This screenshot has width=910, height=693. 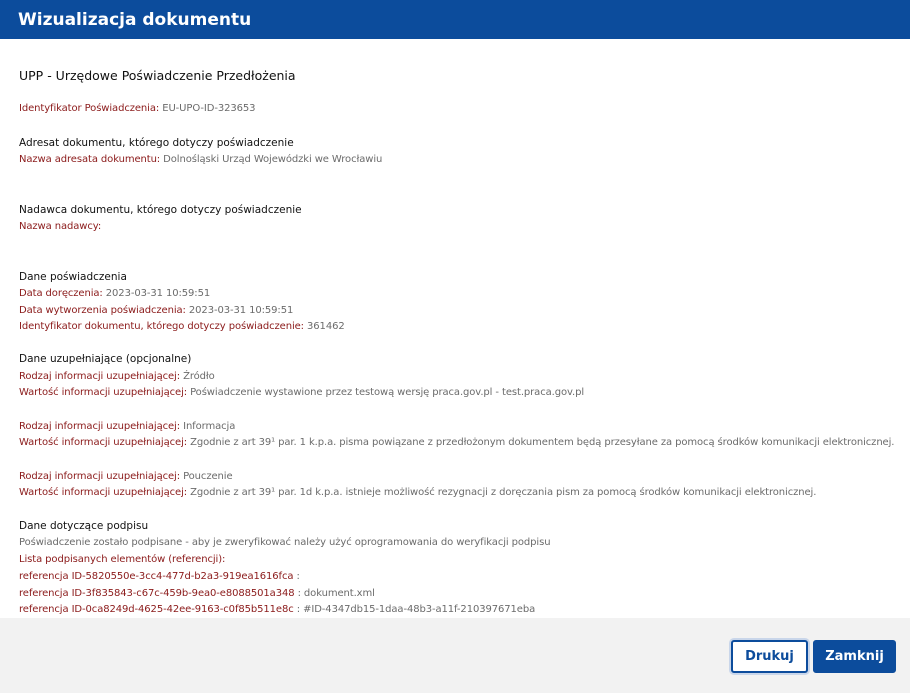 I want to click on identifier-label: Identyfikator Poświadczenia:, so click(x=89, y=108).